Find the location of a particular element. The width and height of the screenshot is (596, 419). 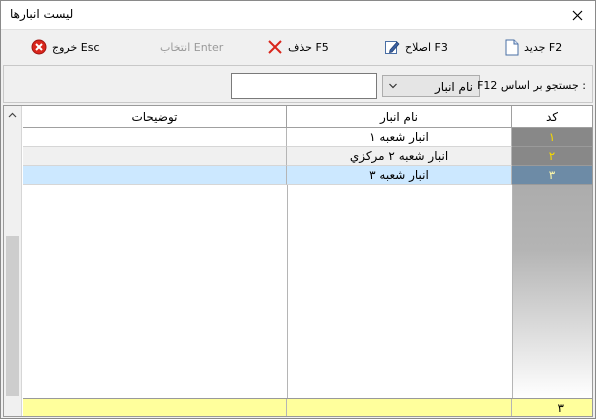

delete-button: حذف F5 is located at coordinates (298, 47).